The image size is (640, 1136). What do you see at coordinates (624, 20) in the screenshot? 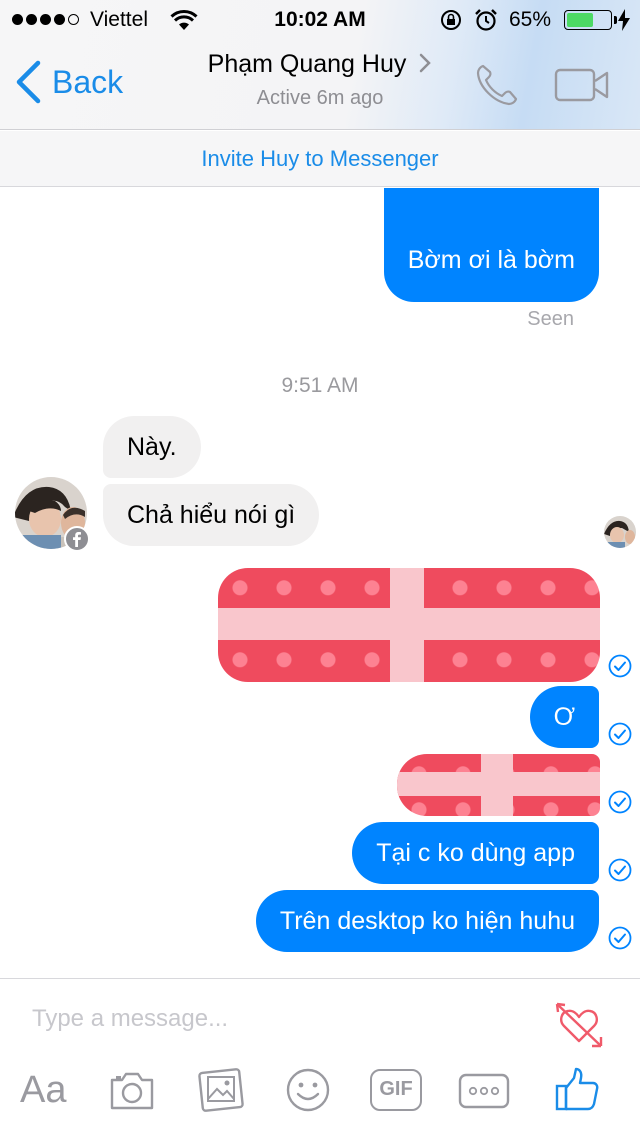
I see `charging-bolt-icon` at bounding box center [624, 20].